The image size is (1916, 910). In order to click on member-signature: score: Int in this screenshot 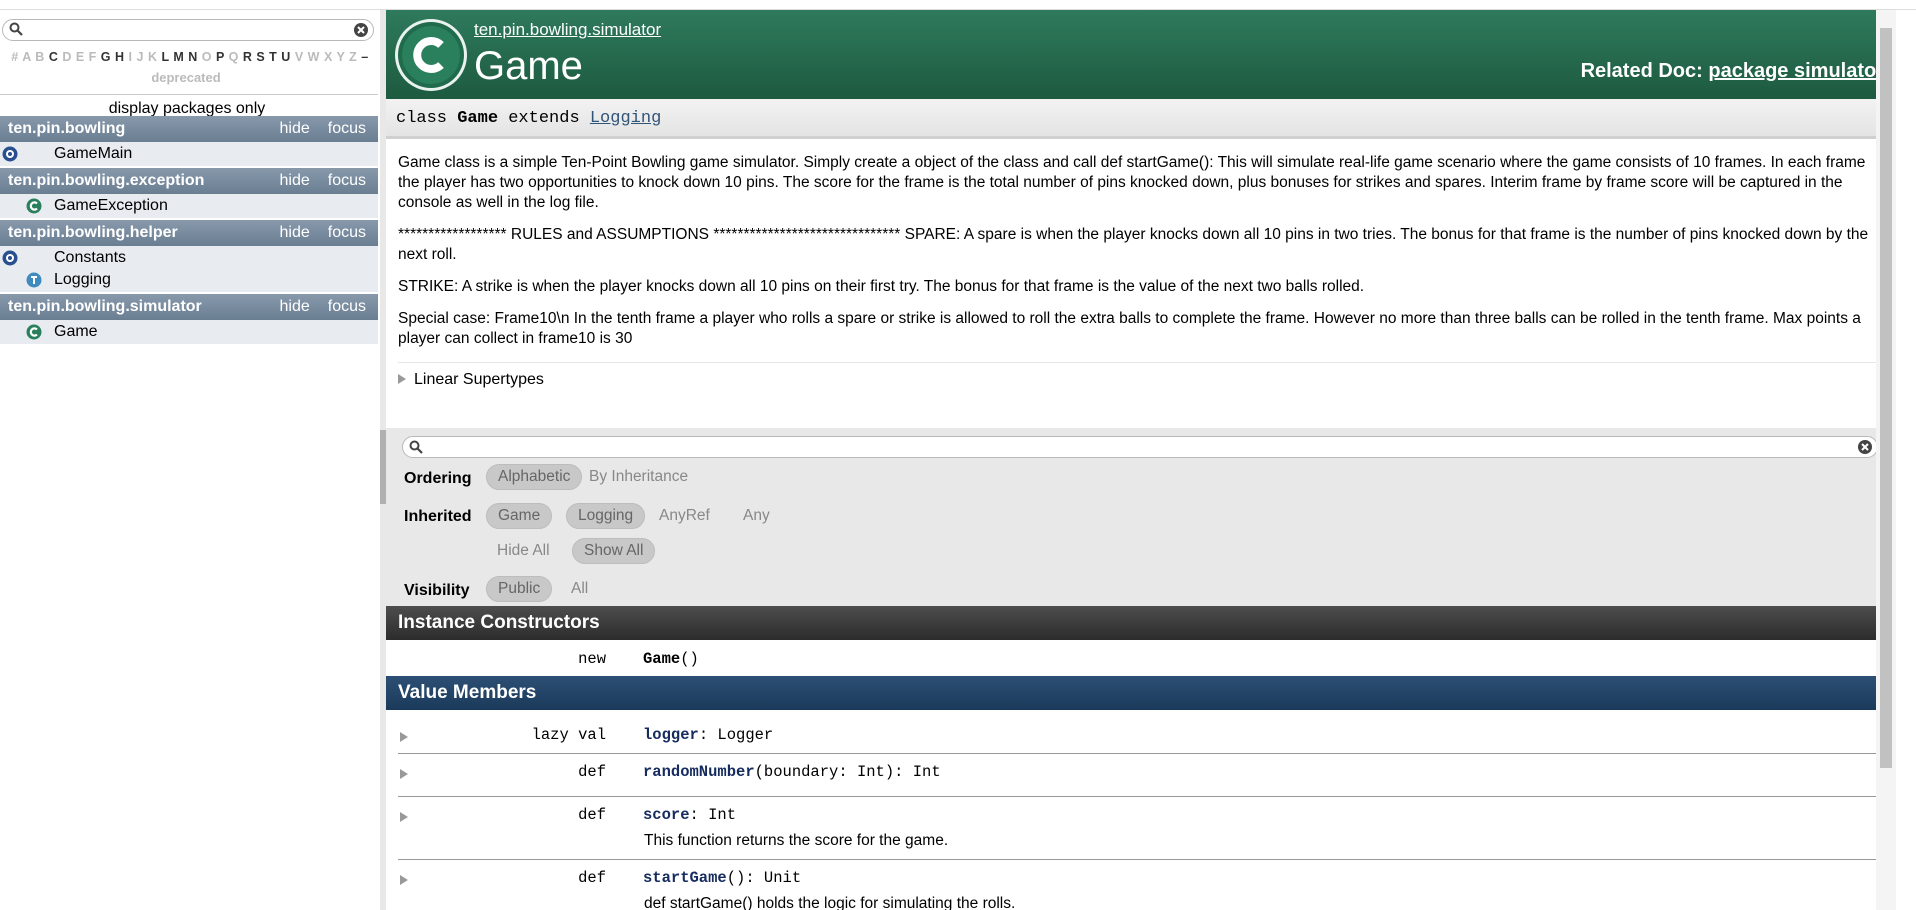, I will do `click(689, 815)`.